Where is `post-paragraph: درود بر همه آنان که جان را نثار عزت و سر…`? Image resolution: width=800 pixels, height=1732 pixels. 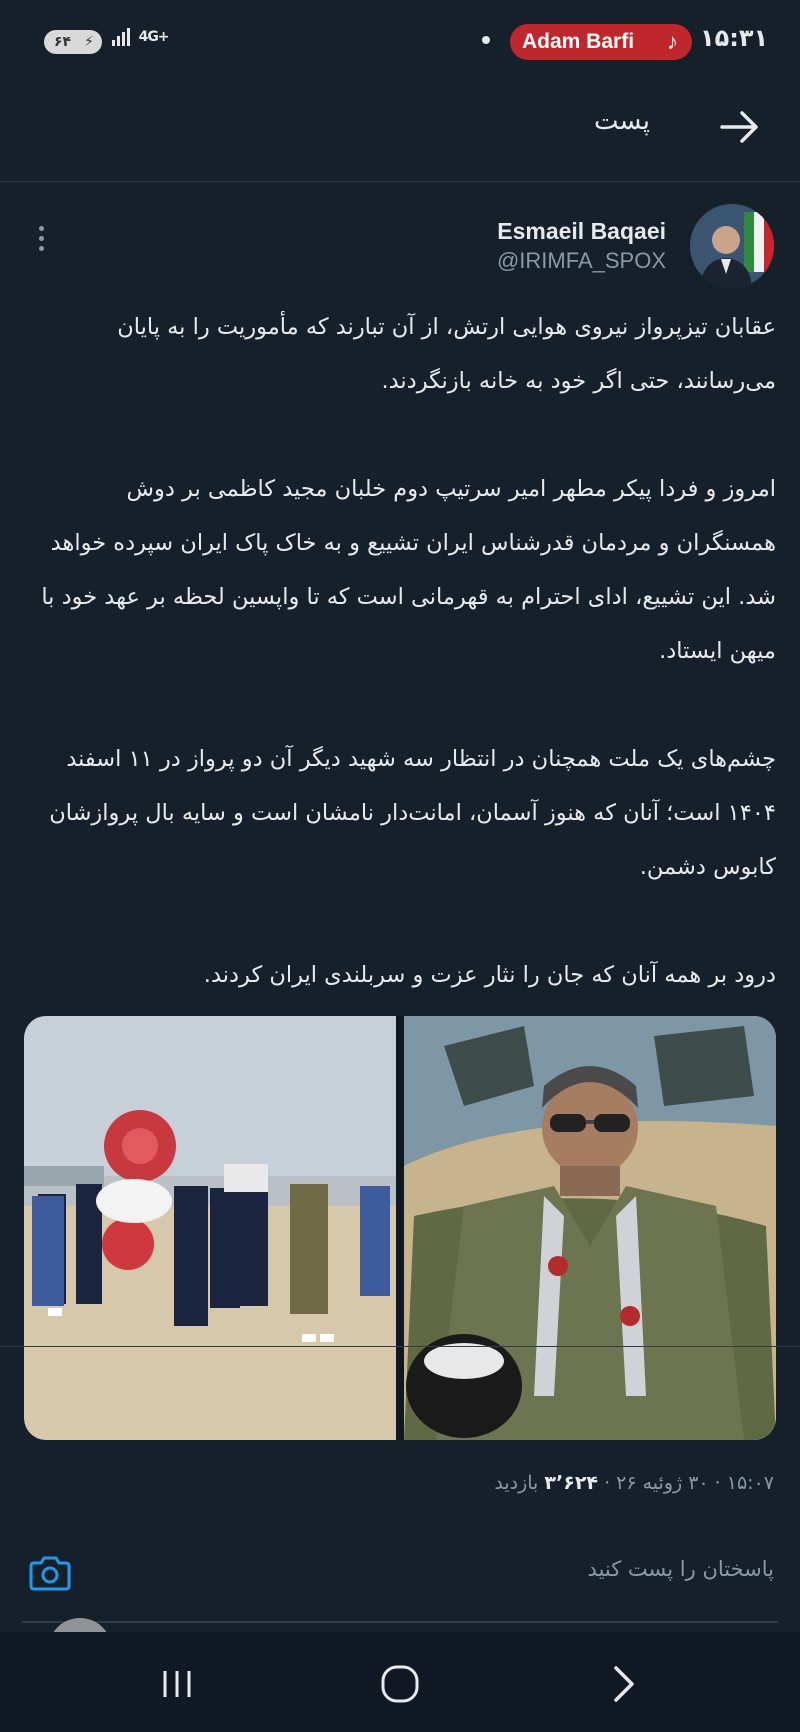 post-paragraph: درود بر همه آنان که جان را نثار عزت و سر… is located at coordinates (489, 975).